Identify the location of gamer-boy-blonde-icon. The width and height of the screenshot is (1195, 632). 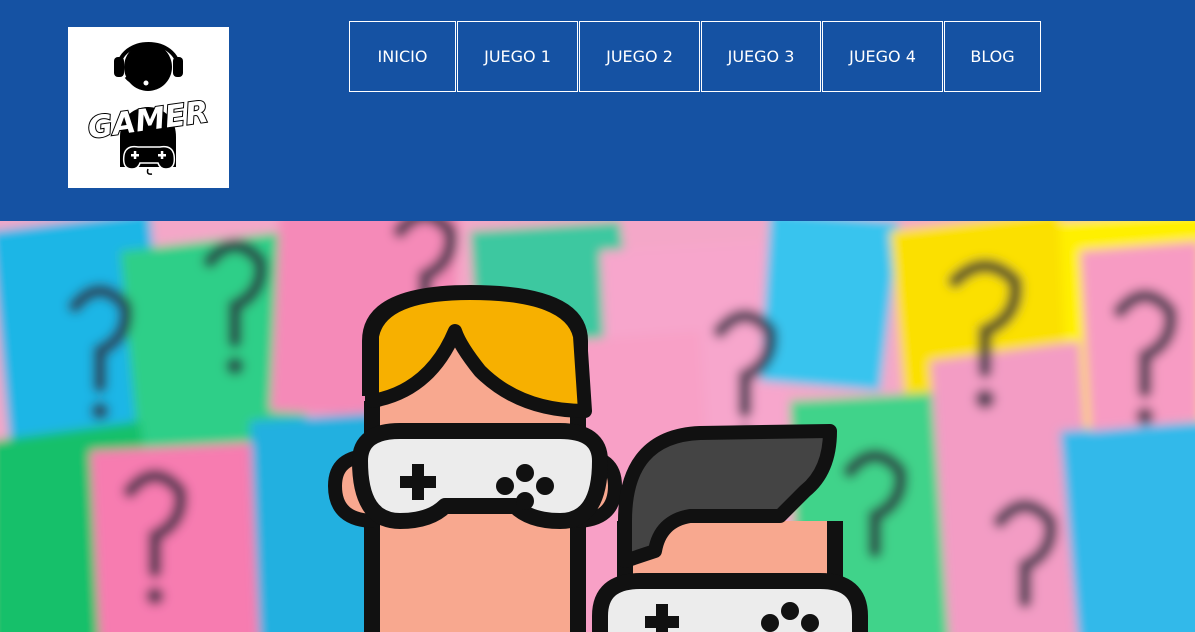
(475, 458).